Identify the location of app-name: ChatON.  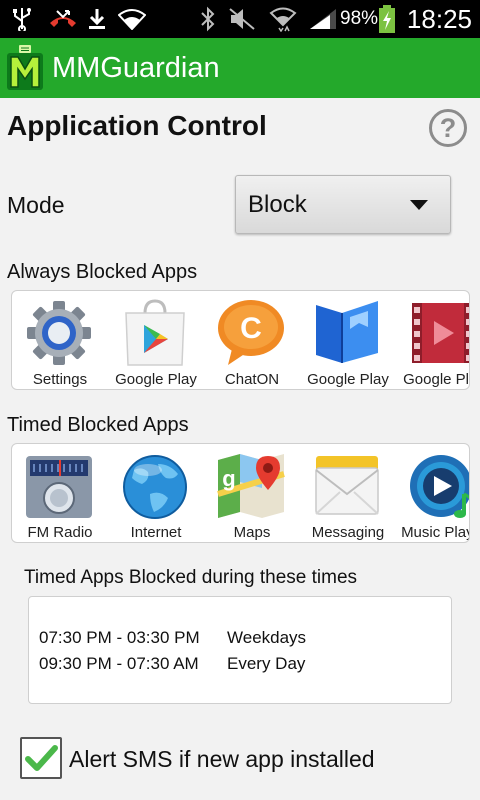
(252, 379).